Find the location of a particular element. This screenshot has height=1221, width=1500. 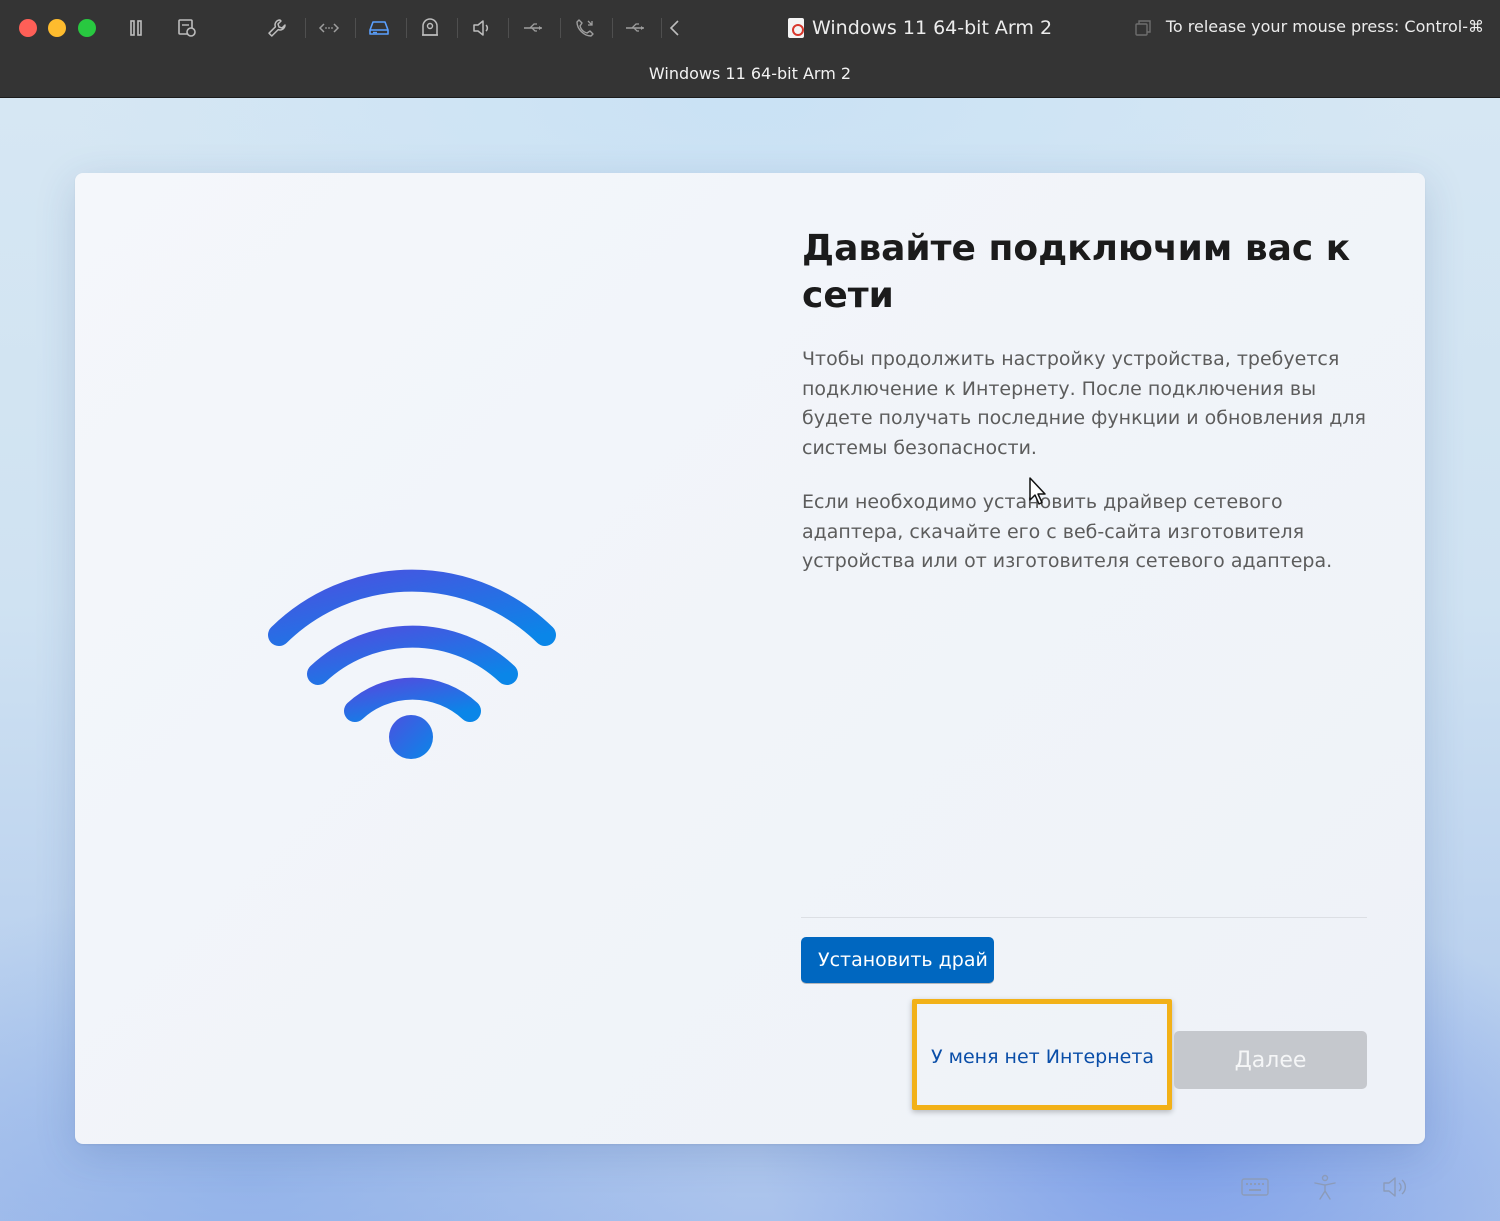

window-mode-icon is located at coordinates (1143, 28).